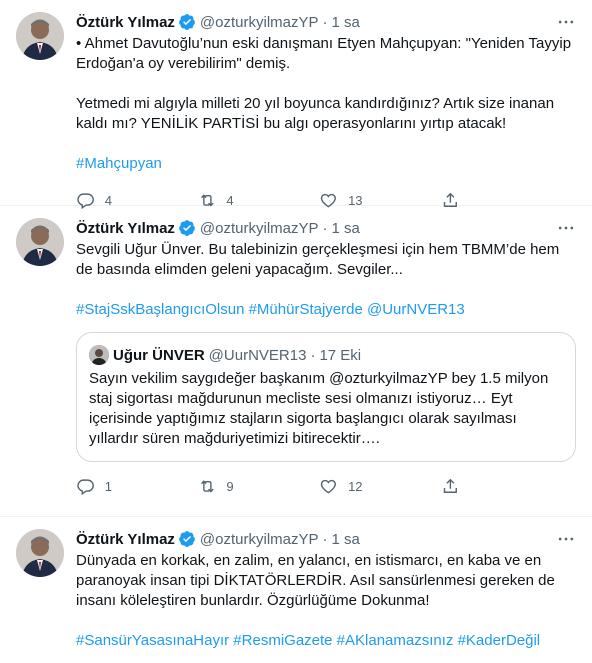 This screenshot has height=663, width=592. Describe the element at coordinates (450, 485) in the screenshot. I see `share-icon` at that location.